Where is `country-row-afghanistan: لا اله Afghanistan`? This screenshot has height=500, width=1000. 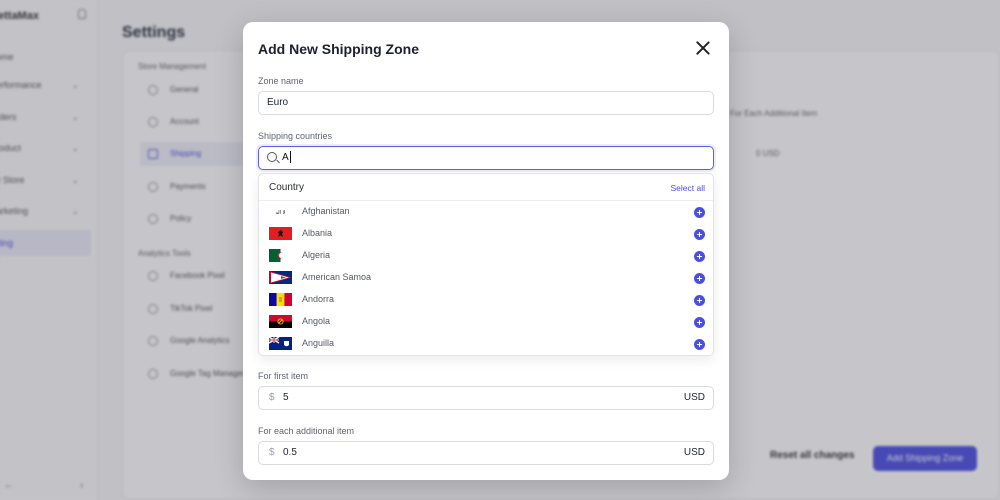
country-row-afghanistan: لا اله Afghanistan is located at coordinates (486, 212).